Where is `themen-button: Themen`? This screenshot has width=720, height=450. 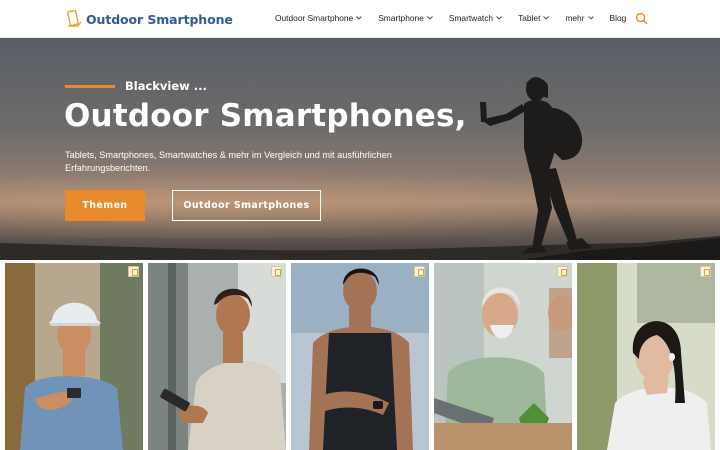 themen-button: Themen is located at coordinates (105, 205).